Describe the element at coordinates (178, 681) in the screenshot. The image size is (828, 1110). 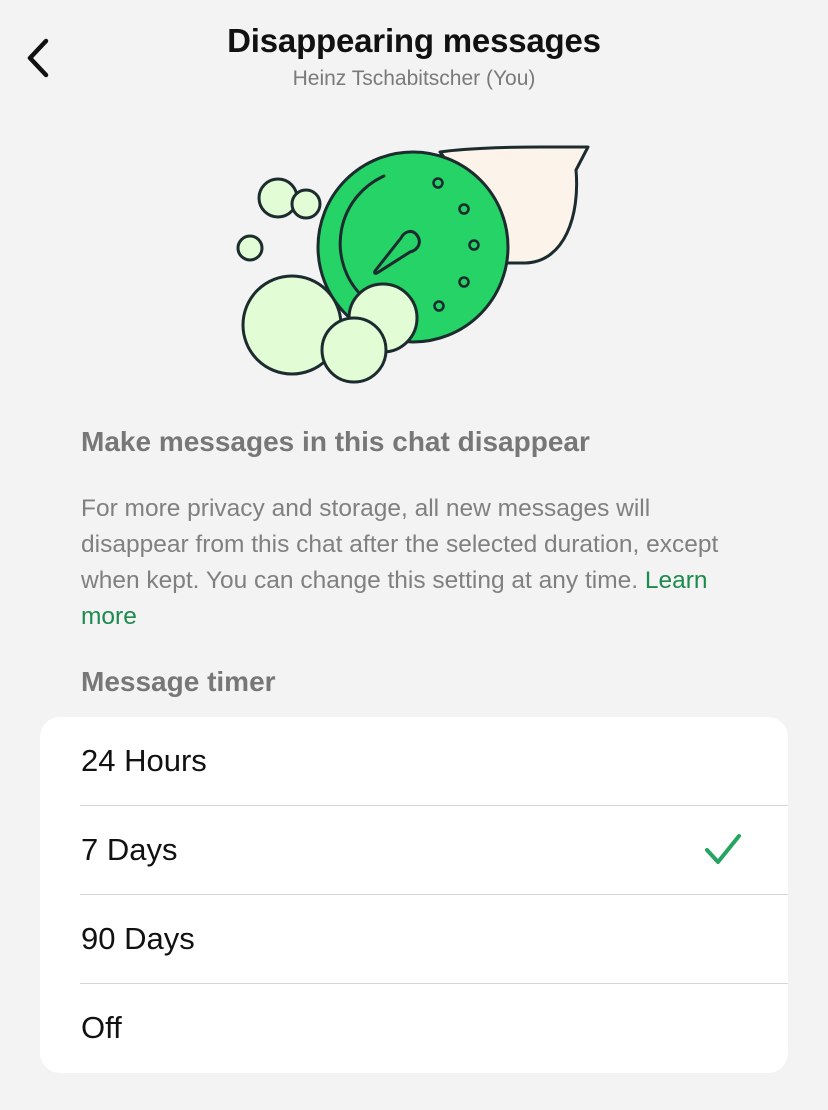
I see `message-timer-label: Message timer` at that location.